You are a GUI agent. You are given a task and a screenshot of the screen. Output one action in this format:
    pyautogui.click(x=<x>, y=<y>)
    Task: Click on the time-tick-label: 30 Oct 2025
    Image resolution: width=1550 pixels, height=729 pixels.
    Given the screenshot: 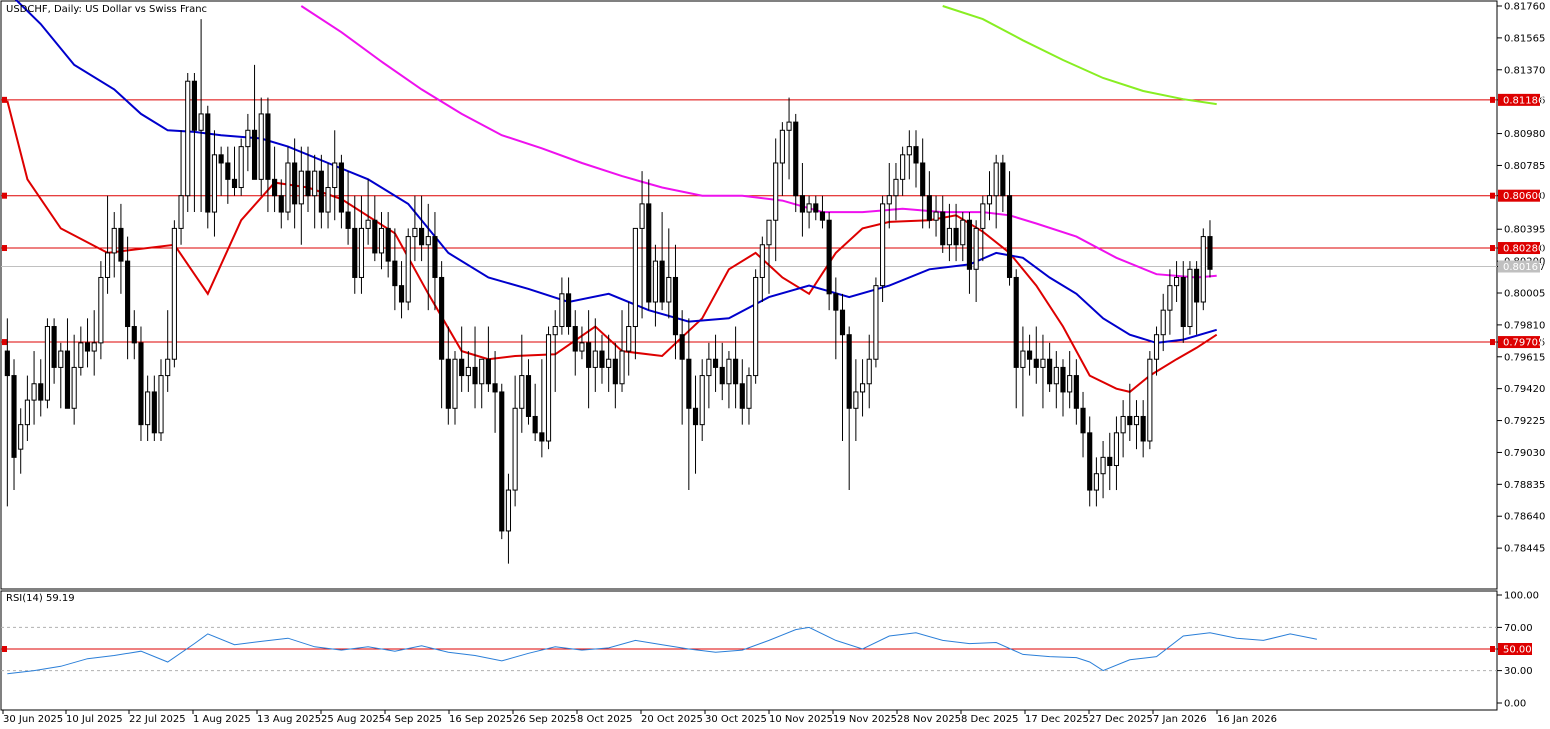 What is the action you would take?
    pyautogui.click(x=736, y=719)
    